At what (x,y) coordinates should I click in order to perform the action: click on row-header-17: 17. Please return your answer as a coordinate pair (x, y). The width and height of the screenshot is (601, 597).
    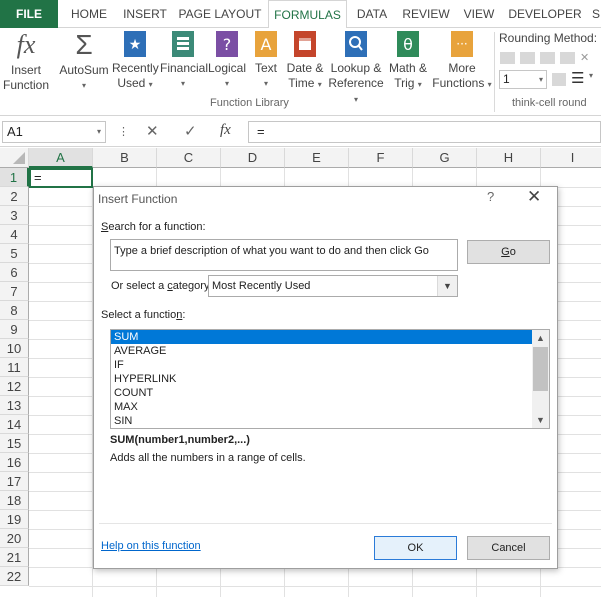
    Looking at the image, I should click on (14, 481).